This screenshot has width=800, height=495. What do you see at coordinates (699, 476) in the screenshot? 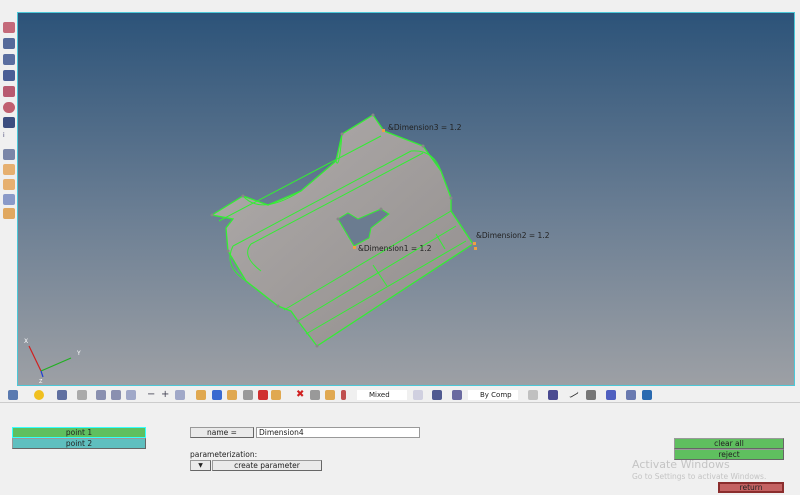
I see `watermark-subtitle: Go to Settings to activate Windows.` at bounding box center [699, 476].